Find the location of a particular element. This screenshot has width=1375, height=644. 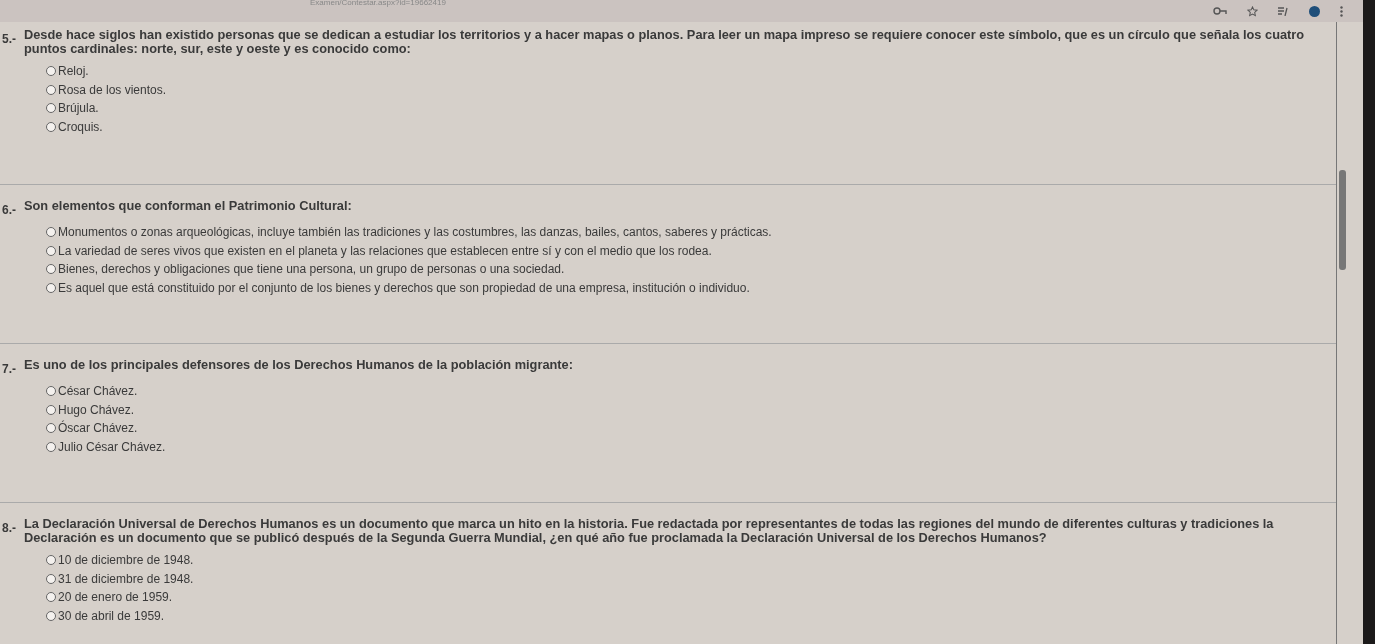

scrollbar-thumb is located at coordinates (1342, 220).